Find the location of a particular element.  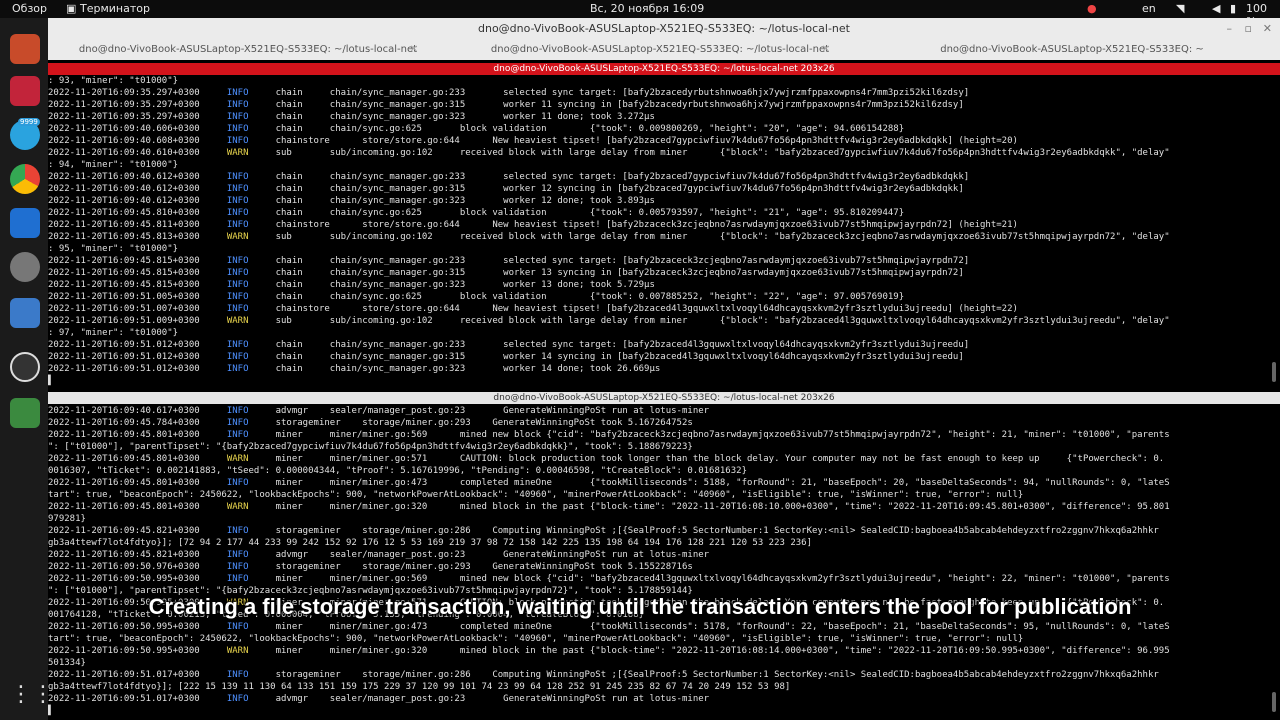

log-timestamp: 2022-11-20T16:09:40.608+0300 is located at coordinates (124, 141).